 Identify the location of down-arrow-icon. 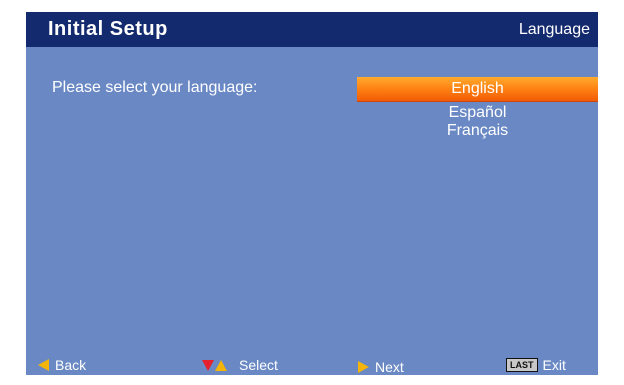
(208, 365).